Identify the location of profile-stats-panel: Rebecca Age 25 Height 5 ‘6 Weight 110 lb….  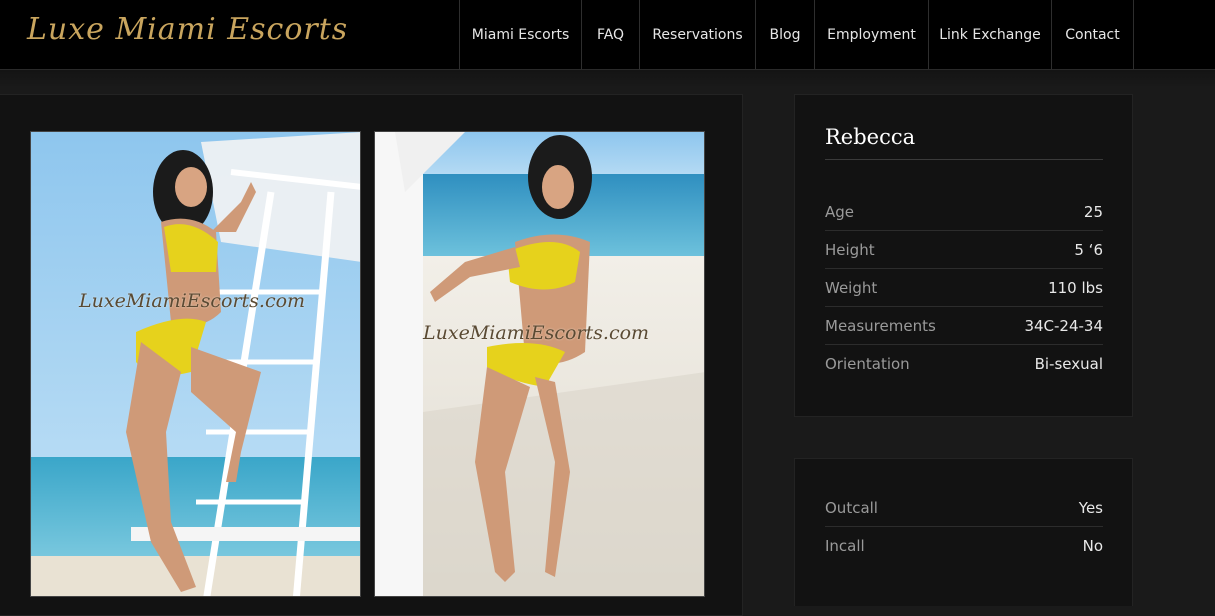
(963, 255).